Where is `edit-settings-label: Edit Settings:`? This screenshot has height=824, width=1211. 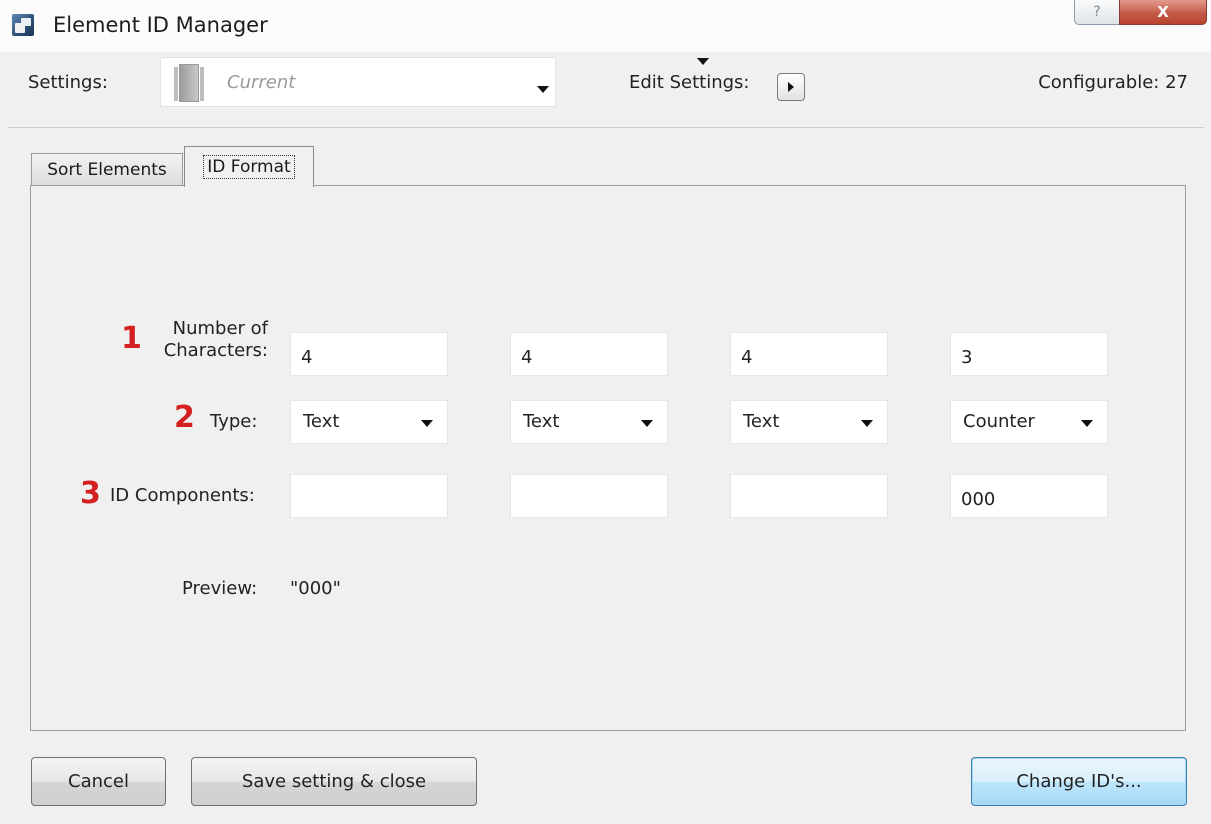
edit-settings-label: Edit Settings: is located at coordinates (689, 82).